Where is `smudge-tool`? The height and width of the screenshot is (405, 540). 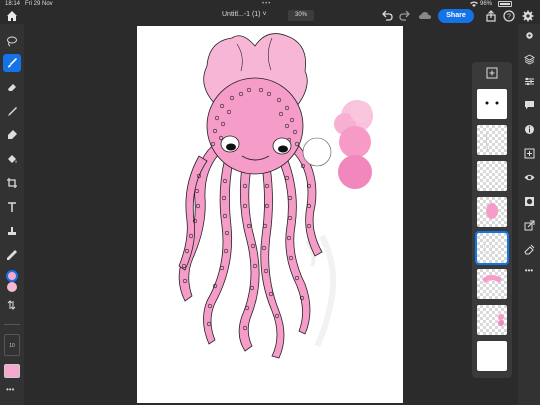
smudge-tool is located at coordinates (12, 111).